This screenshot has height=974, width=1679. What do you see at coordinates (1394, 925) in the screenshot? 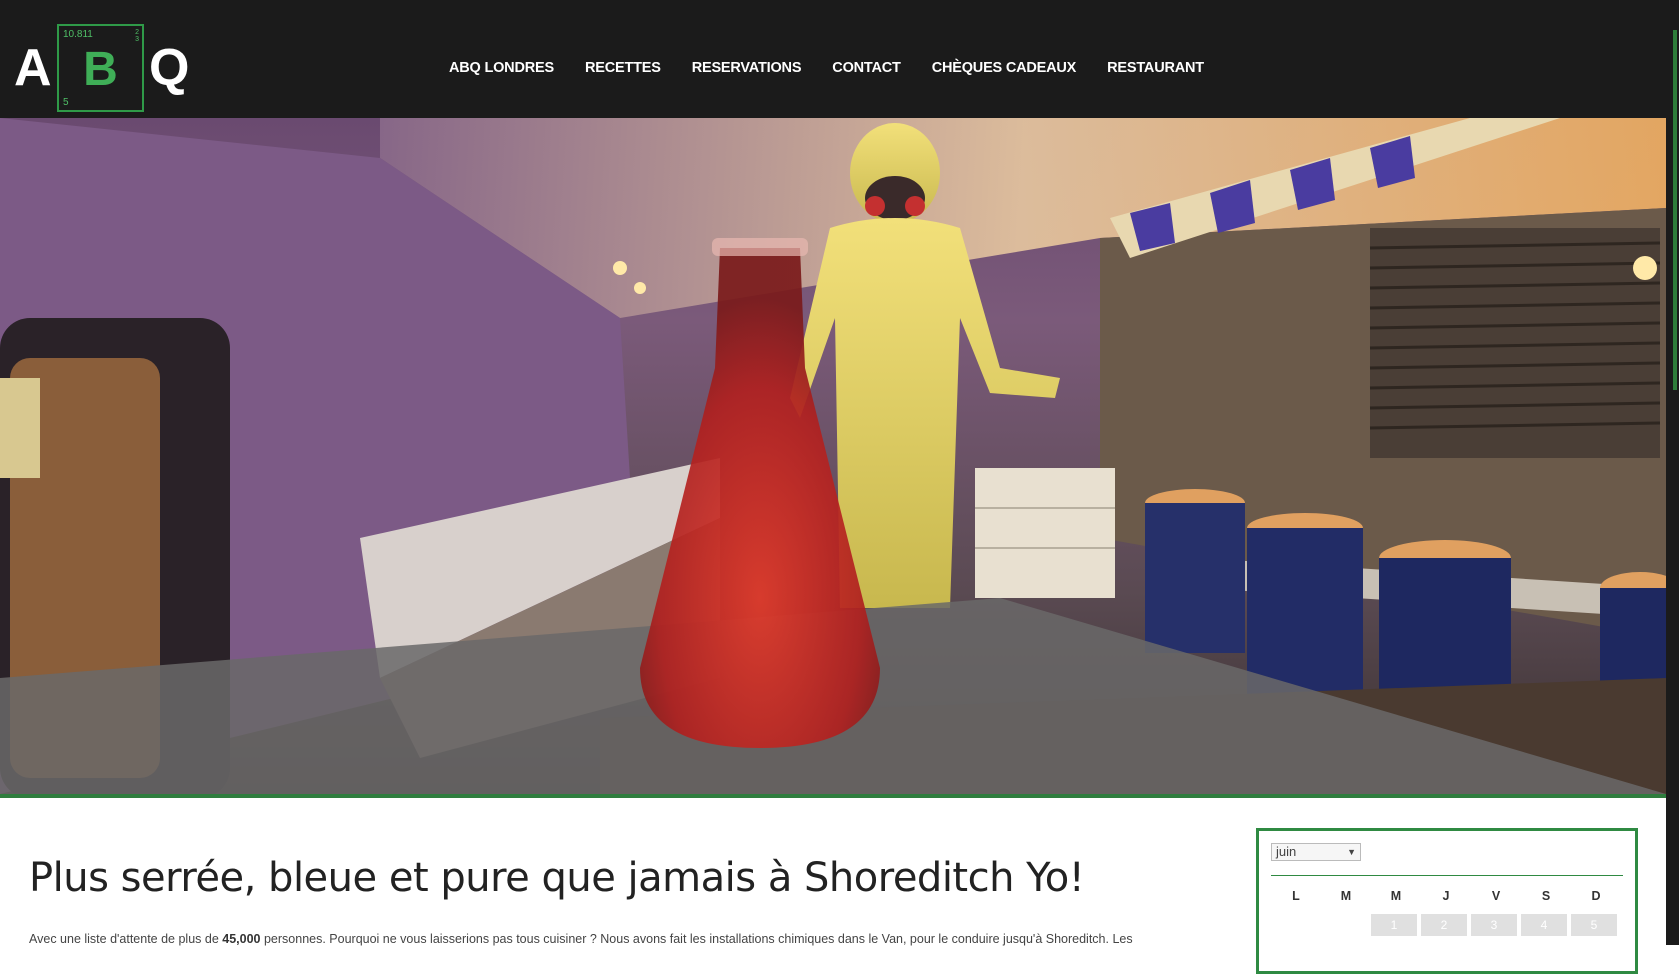
I see `calendar-day: 1` at bounding box center [1394, 925].